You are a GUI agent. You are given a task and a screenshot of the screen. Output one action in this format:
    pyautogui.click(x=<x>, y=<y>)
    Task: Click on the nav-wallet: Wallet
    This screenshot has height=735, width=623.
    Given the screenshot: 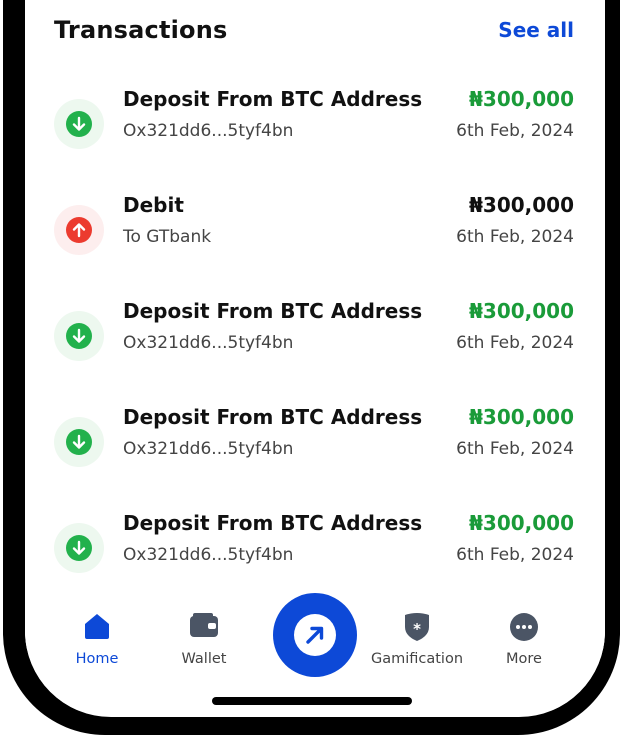 What is the action you would take?
    pyautogui.click(x=204, y=630)
    